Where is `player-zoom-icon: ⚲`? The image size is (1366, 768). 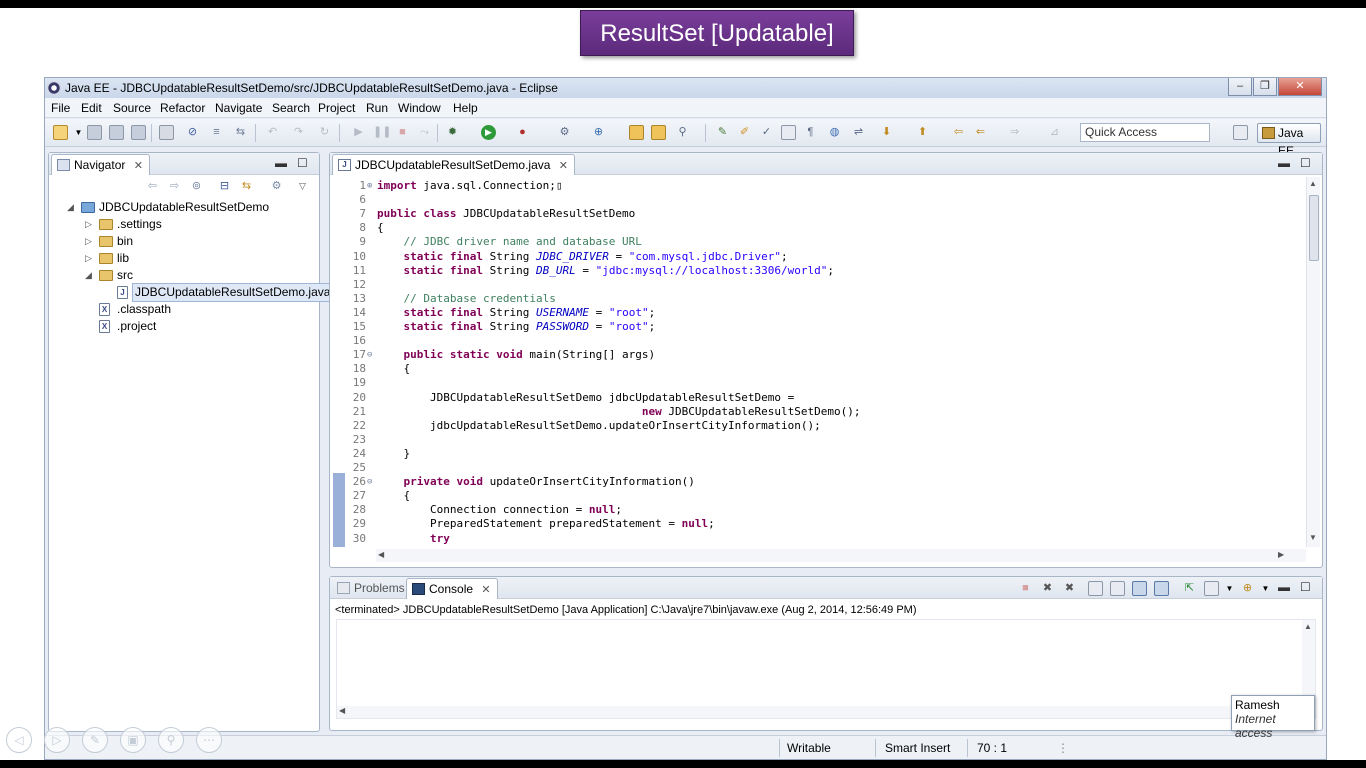
player-zoom-icon: ⚲ is located at coordinates (171, 740).